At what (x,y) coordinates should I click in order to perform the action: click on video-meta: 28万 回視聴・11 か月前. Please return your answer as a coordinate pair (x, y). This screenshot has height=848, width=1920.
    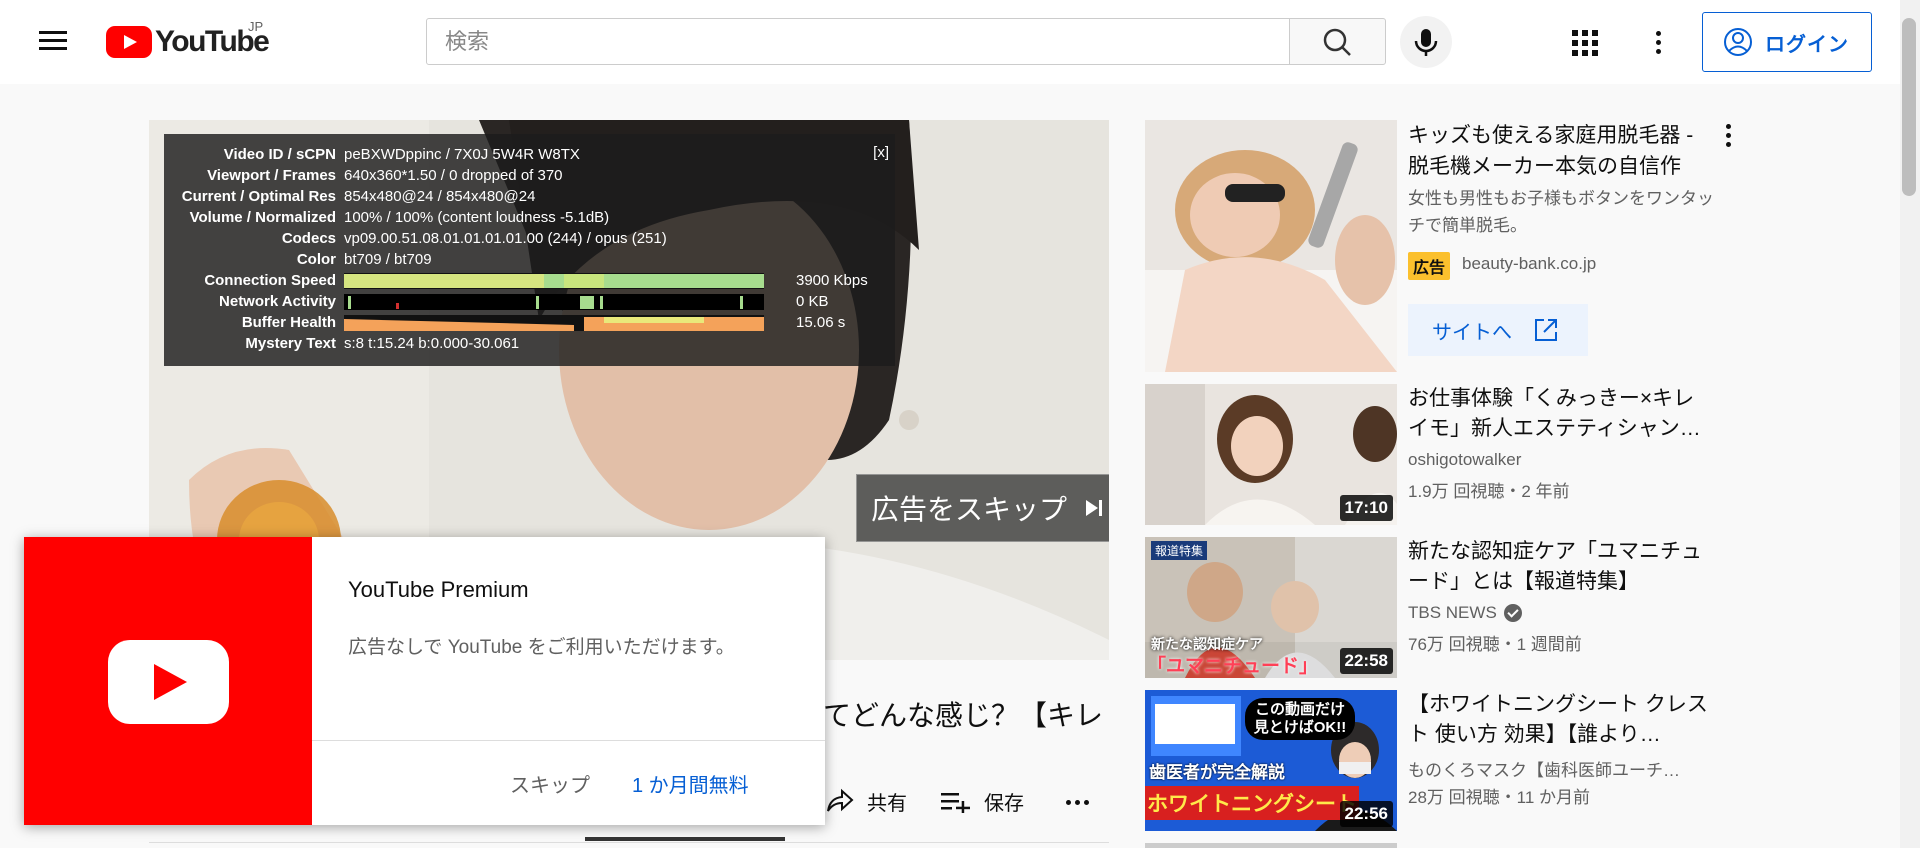
    Looking at the image, I should click on (1499, 797).